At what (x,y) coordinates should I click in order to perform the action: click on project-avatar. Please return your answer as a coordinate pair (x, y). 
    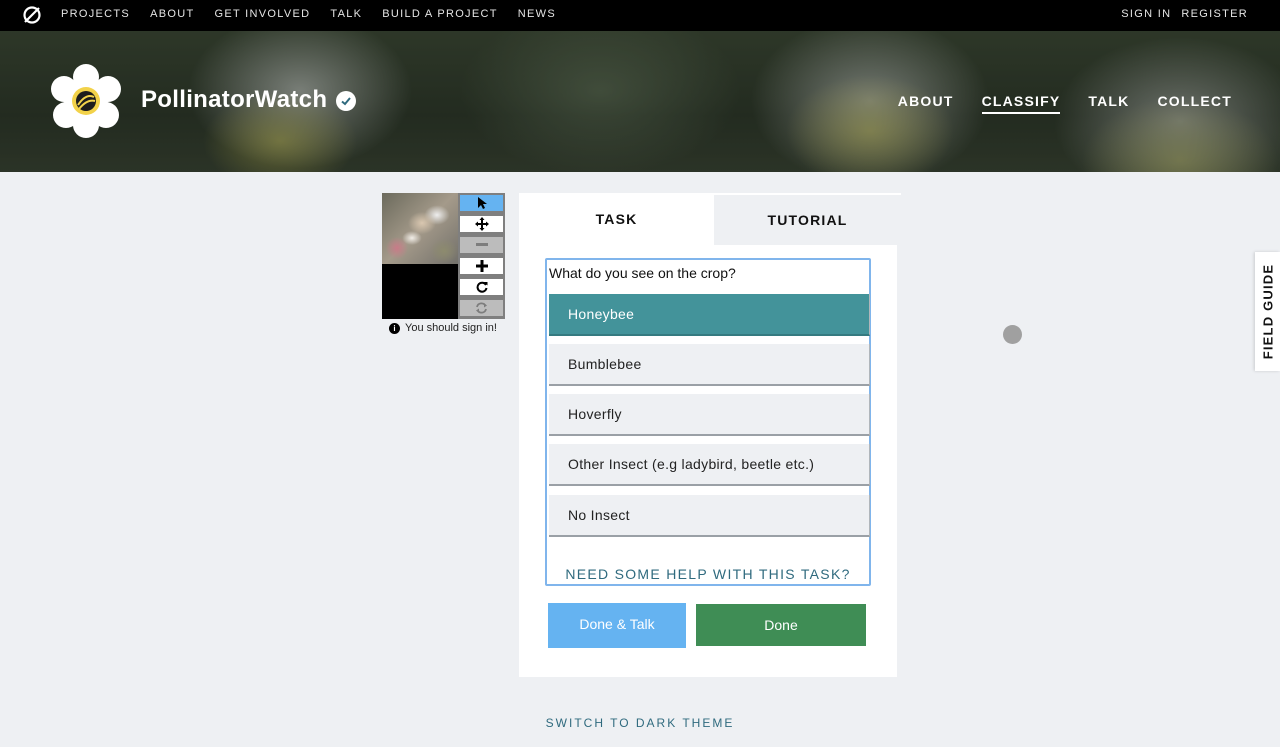
    Looking at the image, I should click on (86, 101).